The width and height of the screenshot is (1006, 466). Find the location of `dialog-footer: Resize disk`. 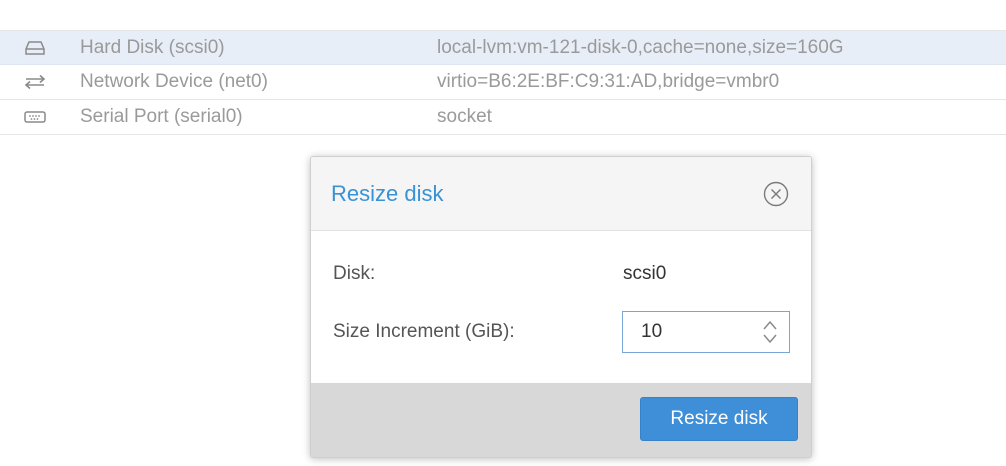

dialog-footer: Resize disk is located at coordinates (561, 420).